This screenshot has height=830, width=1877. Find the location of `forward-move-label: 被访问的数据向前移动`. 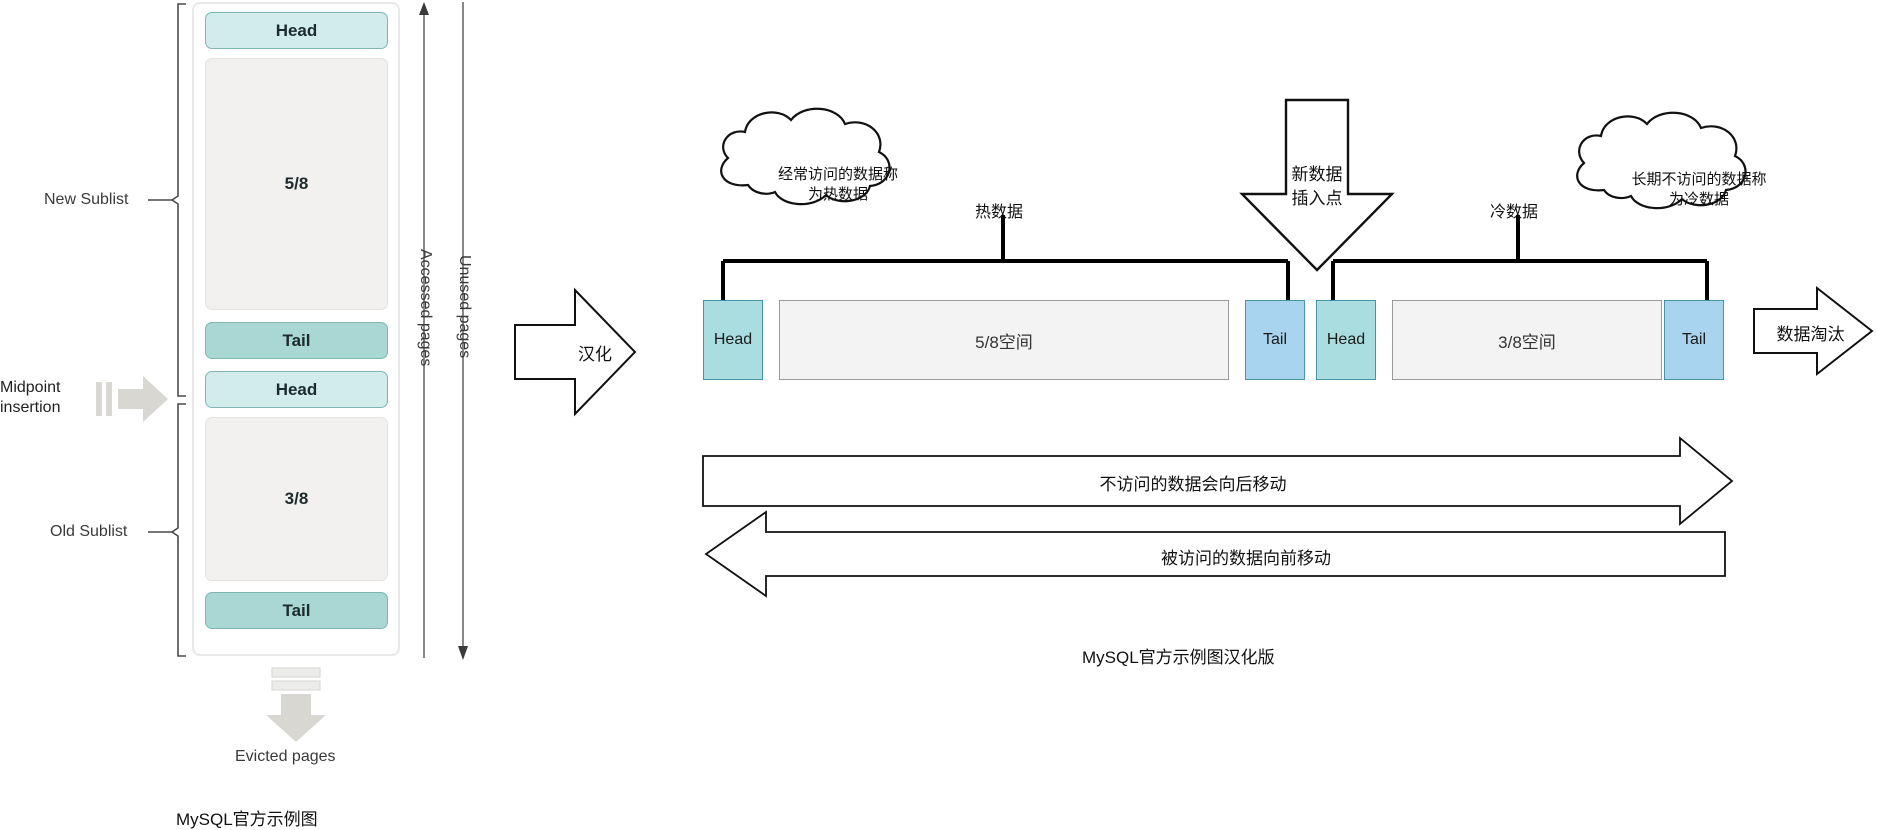

forward-move-label: 被访问的数据向前移动 is located at coordinates (1246, 558).